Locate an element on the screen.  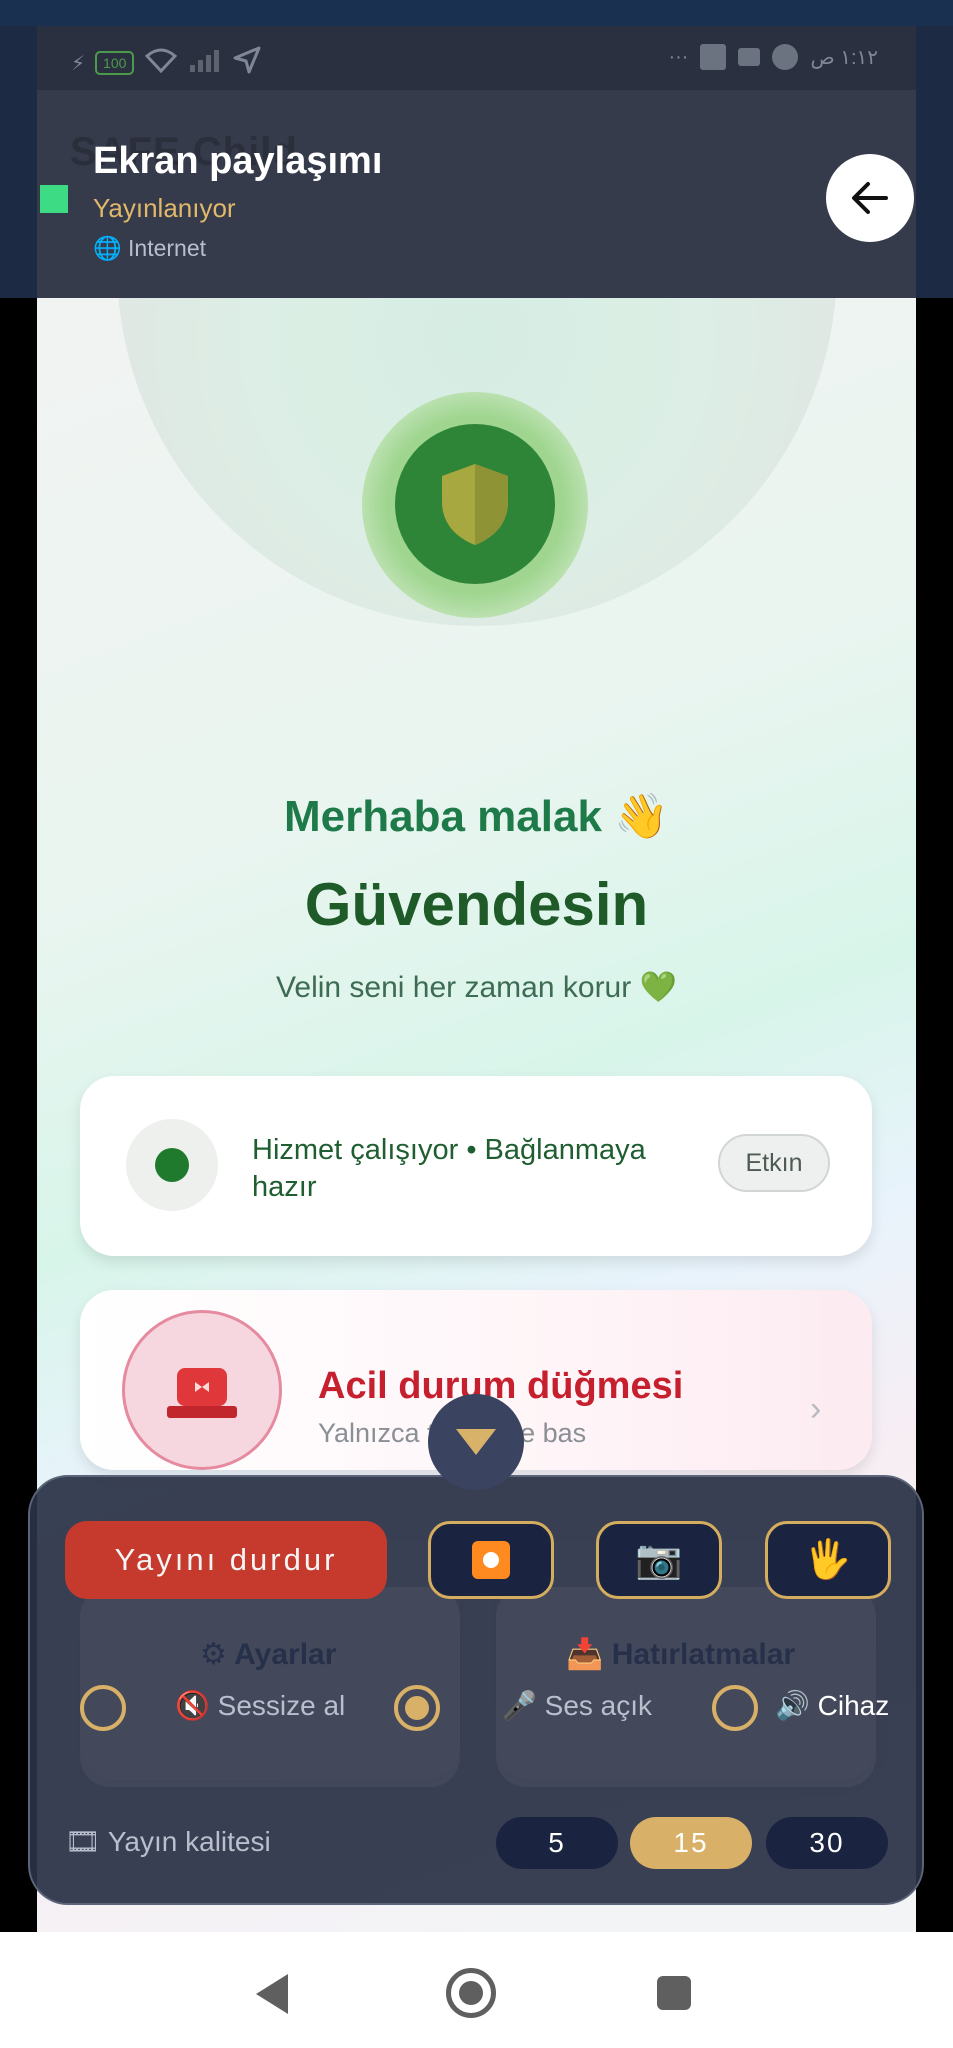
share-title: Ekran paylaşımı is located at coordinates (238, 161).